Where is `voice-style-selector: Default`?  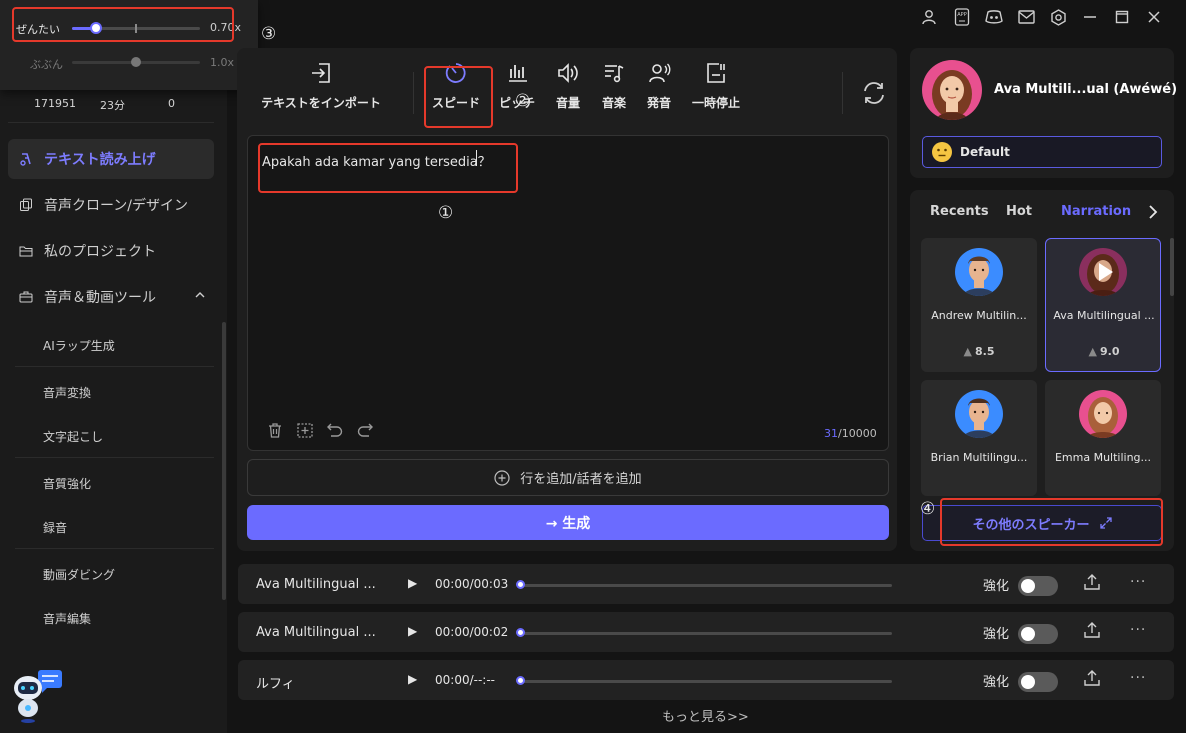
voice-style-selector: Default is located at coordinates (1042, 152).